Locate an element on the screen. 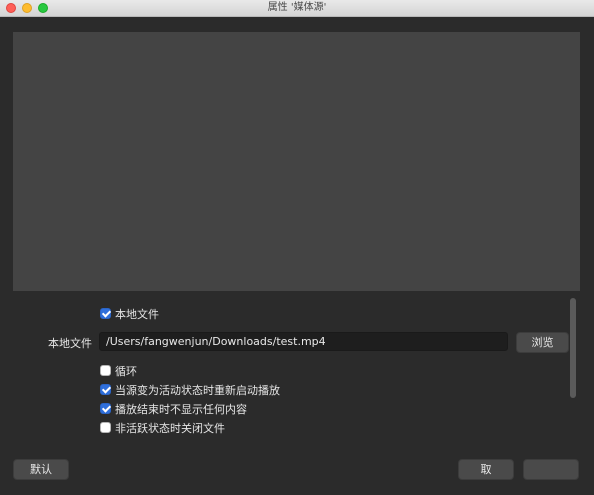 The height and width of the screenshot is (495, 594). local-file-checkbox is located at coordinates (105, 313).